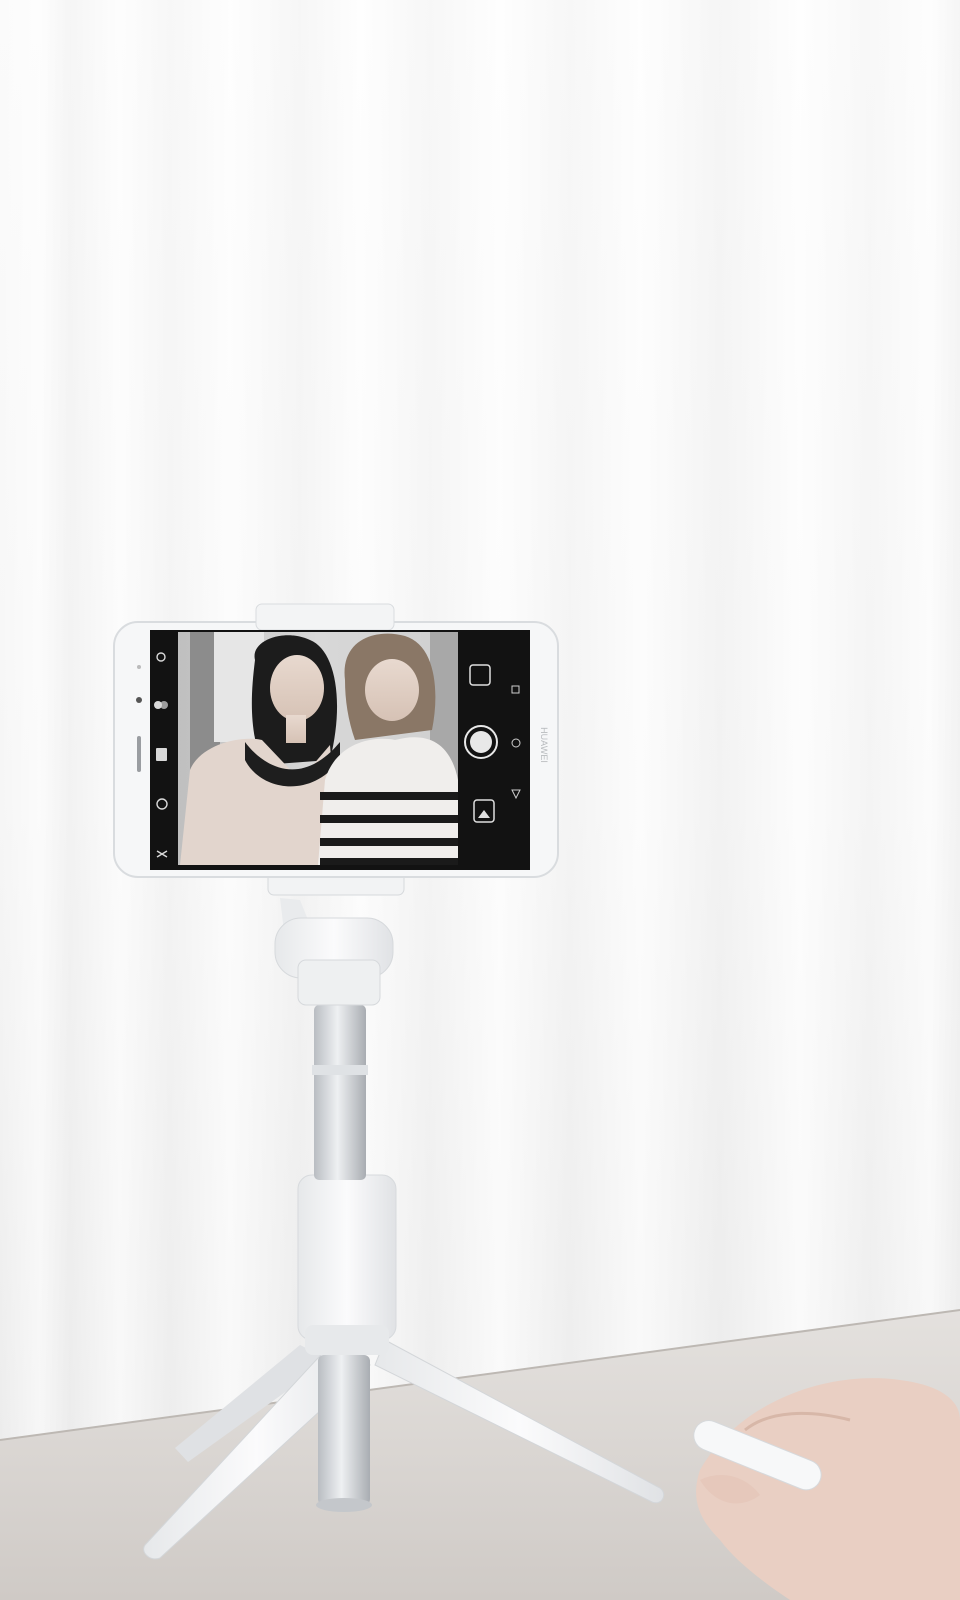 This screenshot has width=960, height=1600. Describe the element at coordinates (347, 1257) in the screenshot. I see `selfie-stick-handle` at that location.